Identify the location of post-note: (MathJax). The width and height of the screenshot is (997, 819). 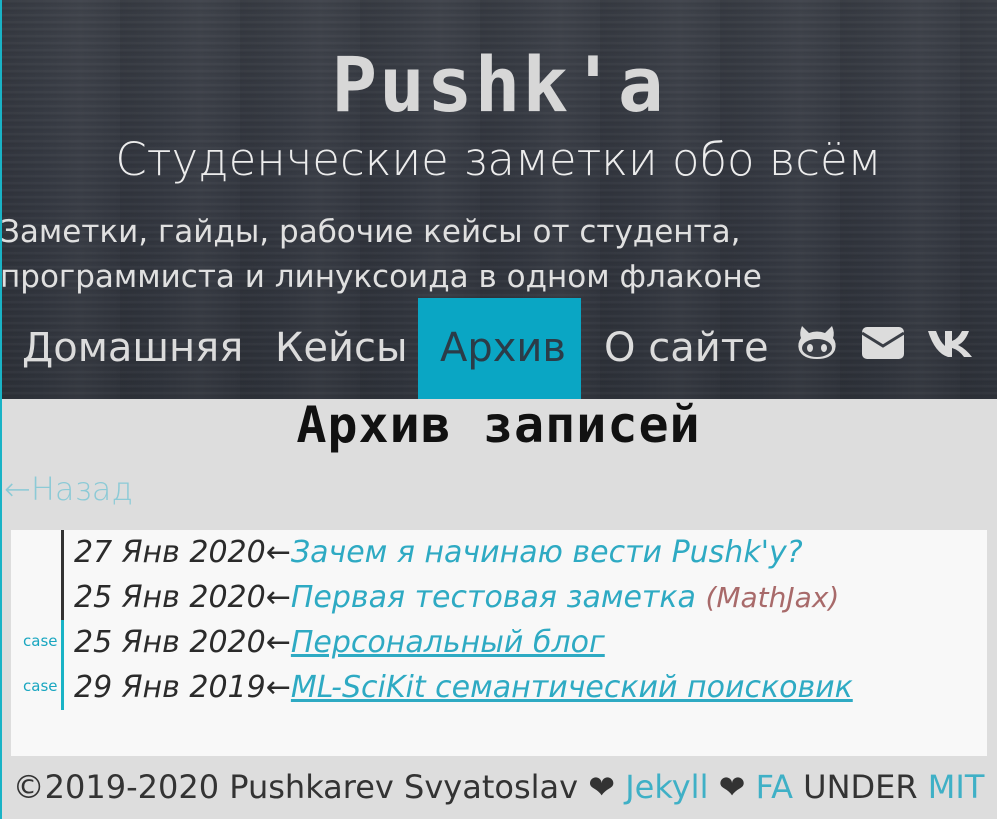
(772, 597).